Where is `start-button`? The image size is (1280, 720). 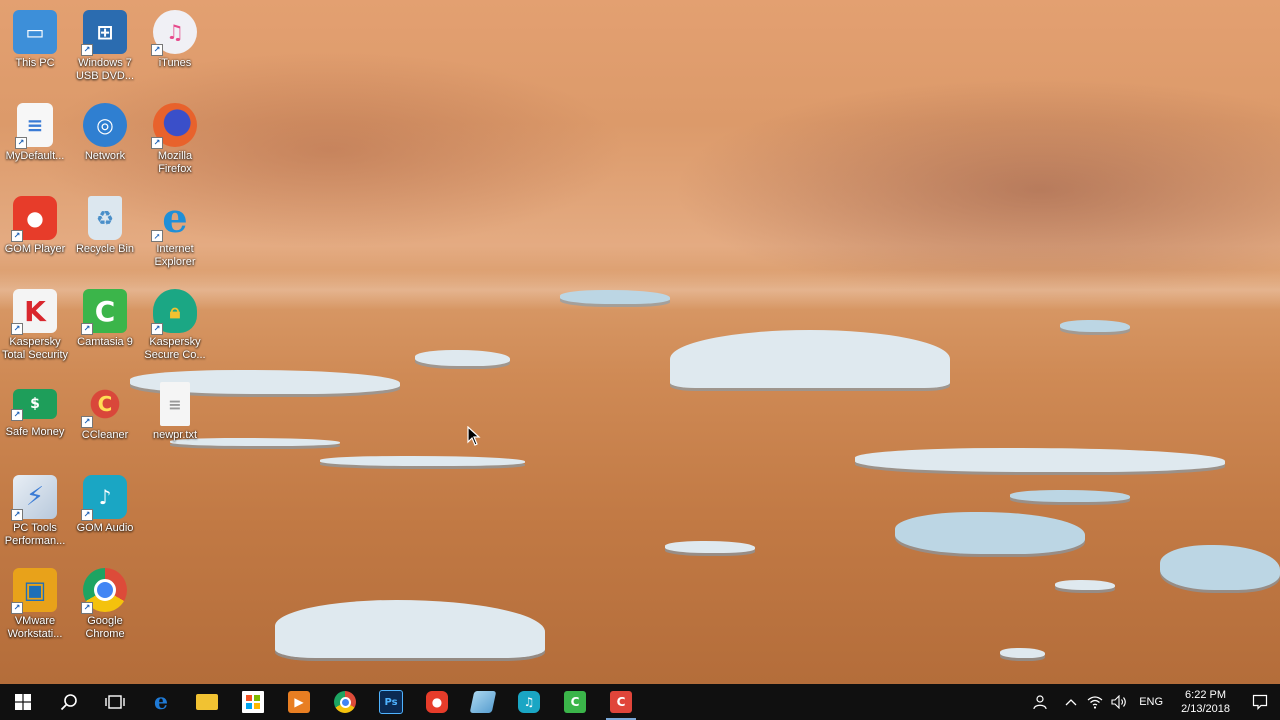 start-button is located at coordinates (23, 702).